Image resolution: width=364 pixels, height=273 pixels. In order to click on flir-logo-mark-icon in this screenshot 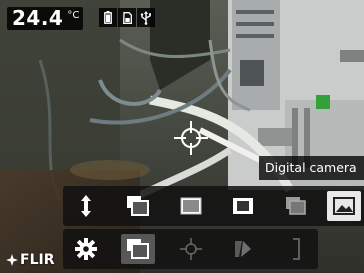, I will do `click(12, 260)`.